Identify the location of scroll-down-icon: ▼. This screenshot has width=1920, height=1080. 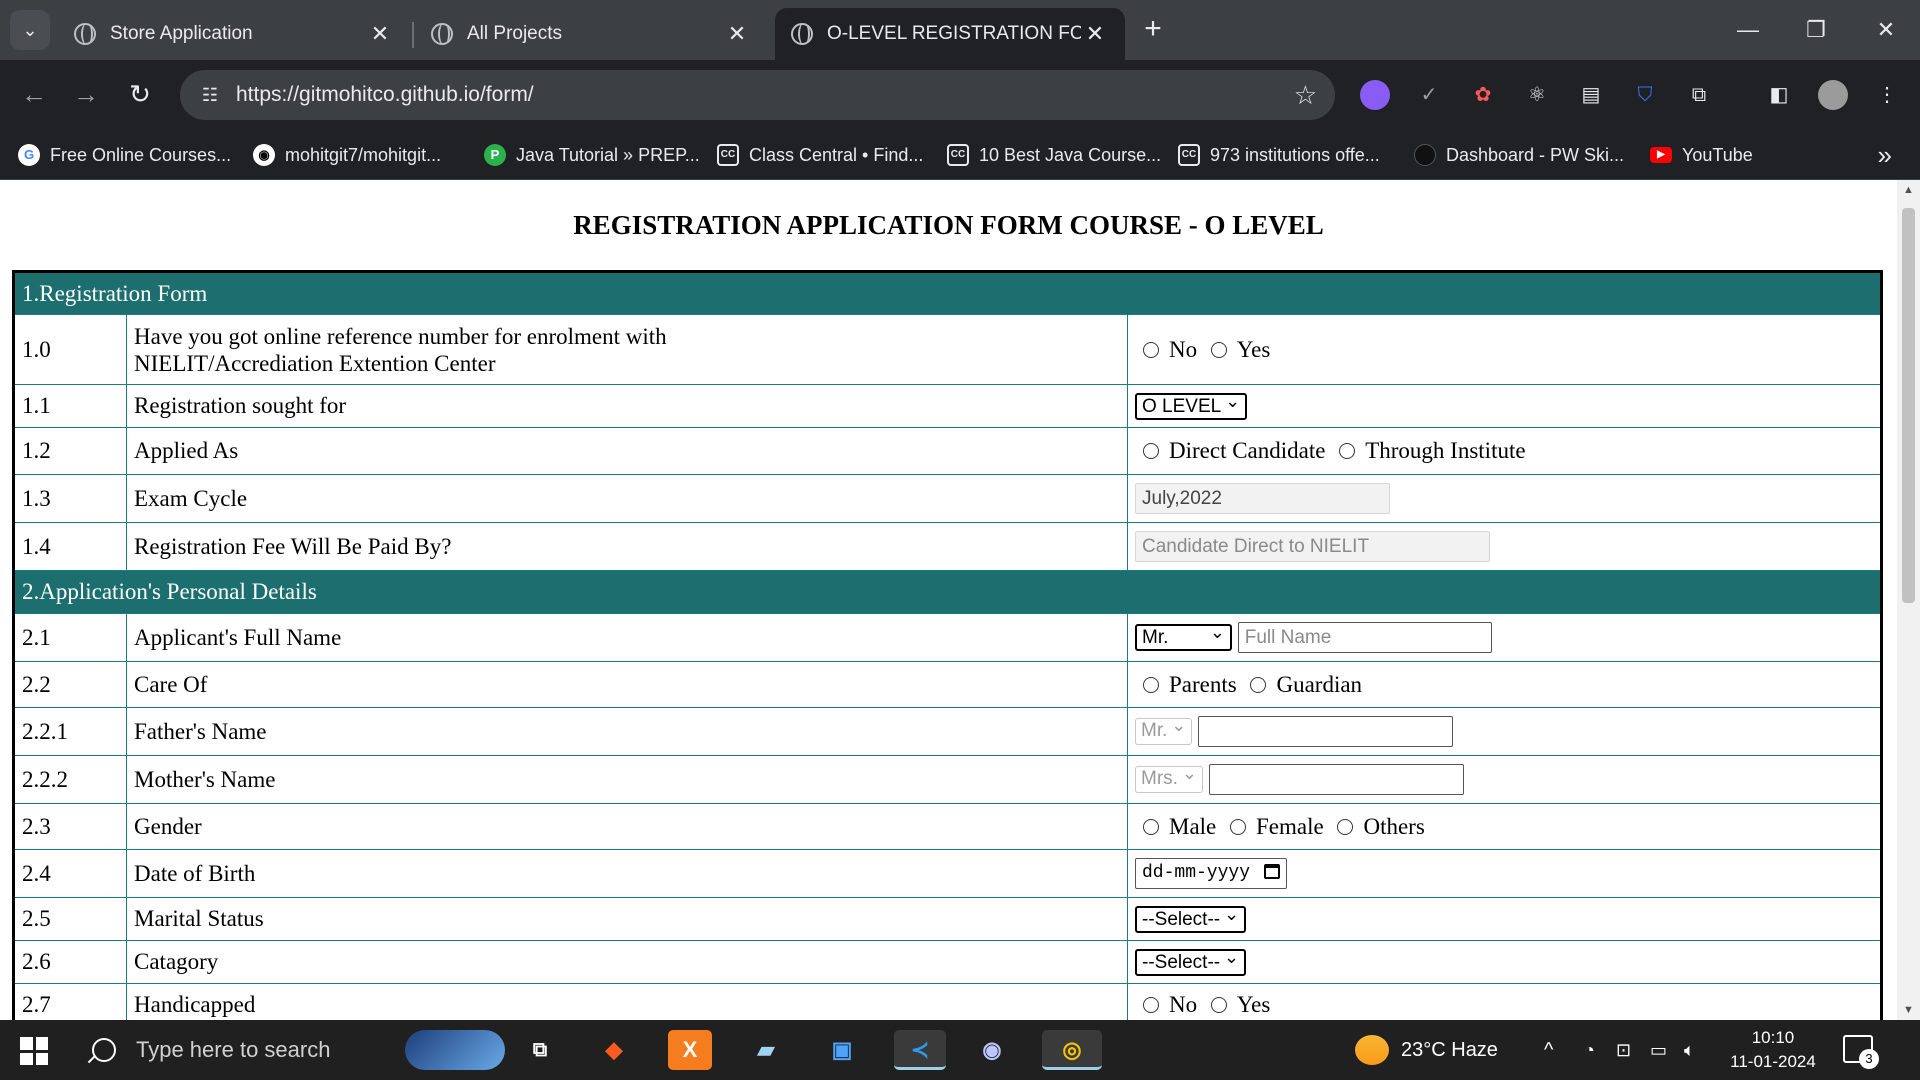
(1908, 1010).